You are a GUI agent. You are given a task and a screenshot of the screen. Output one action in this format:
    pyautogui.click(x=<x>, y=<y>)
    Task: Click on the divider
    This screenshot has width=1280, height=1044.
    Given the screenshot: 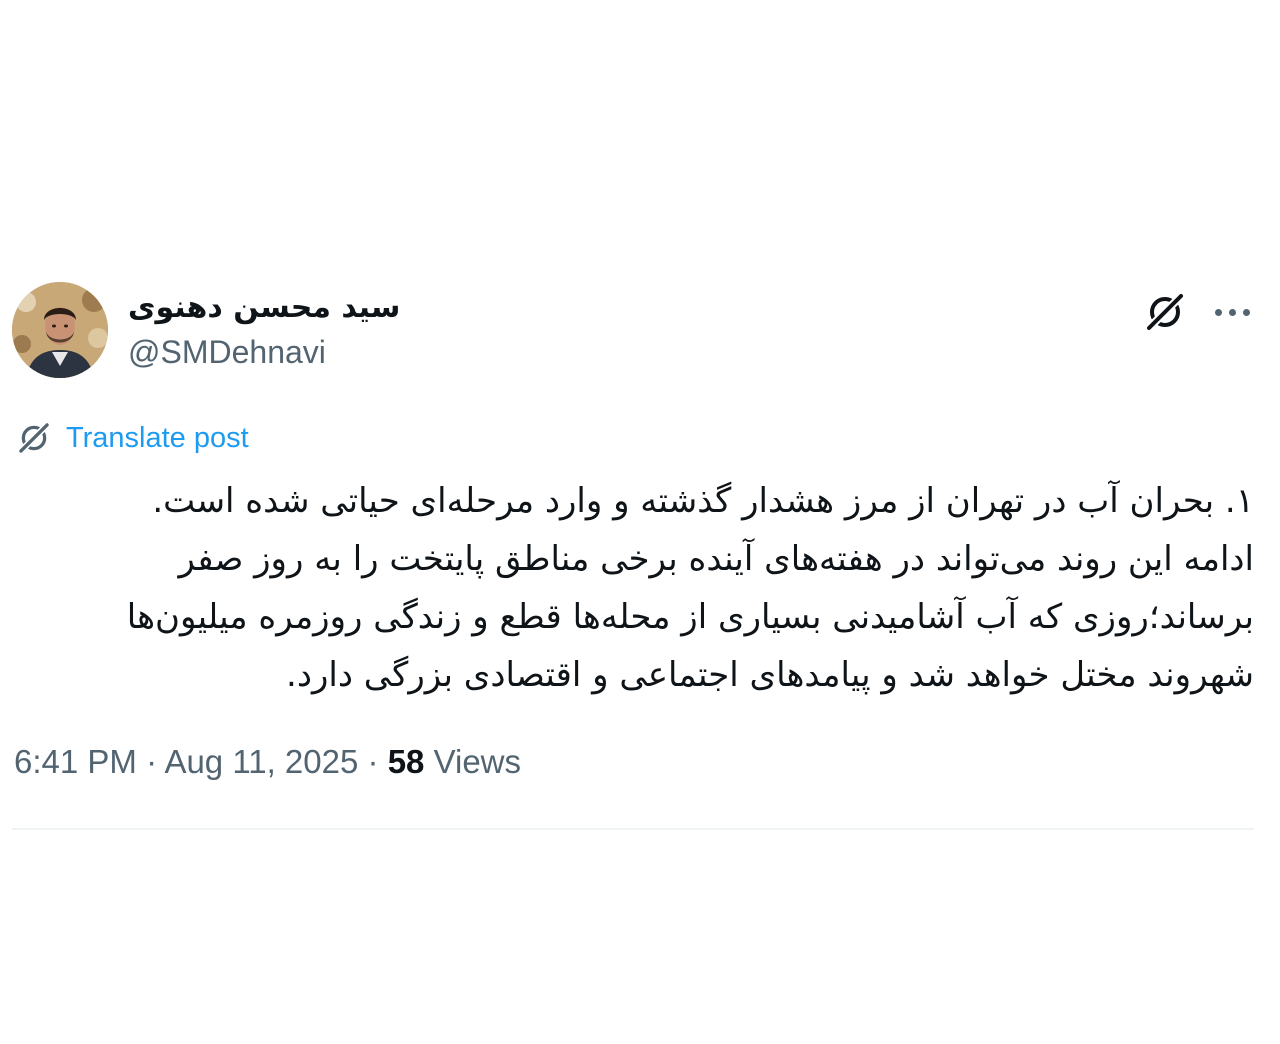 What is the action you would take?
    pyautogui.click(x=633, y=829)
    